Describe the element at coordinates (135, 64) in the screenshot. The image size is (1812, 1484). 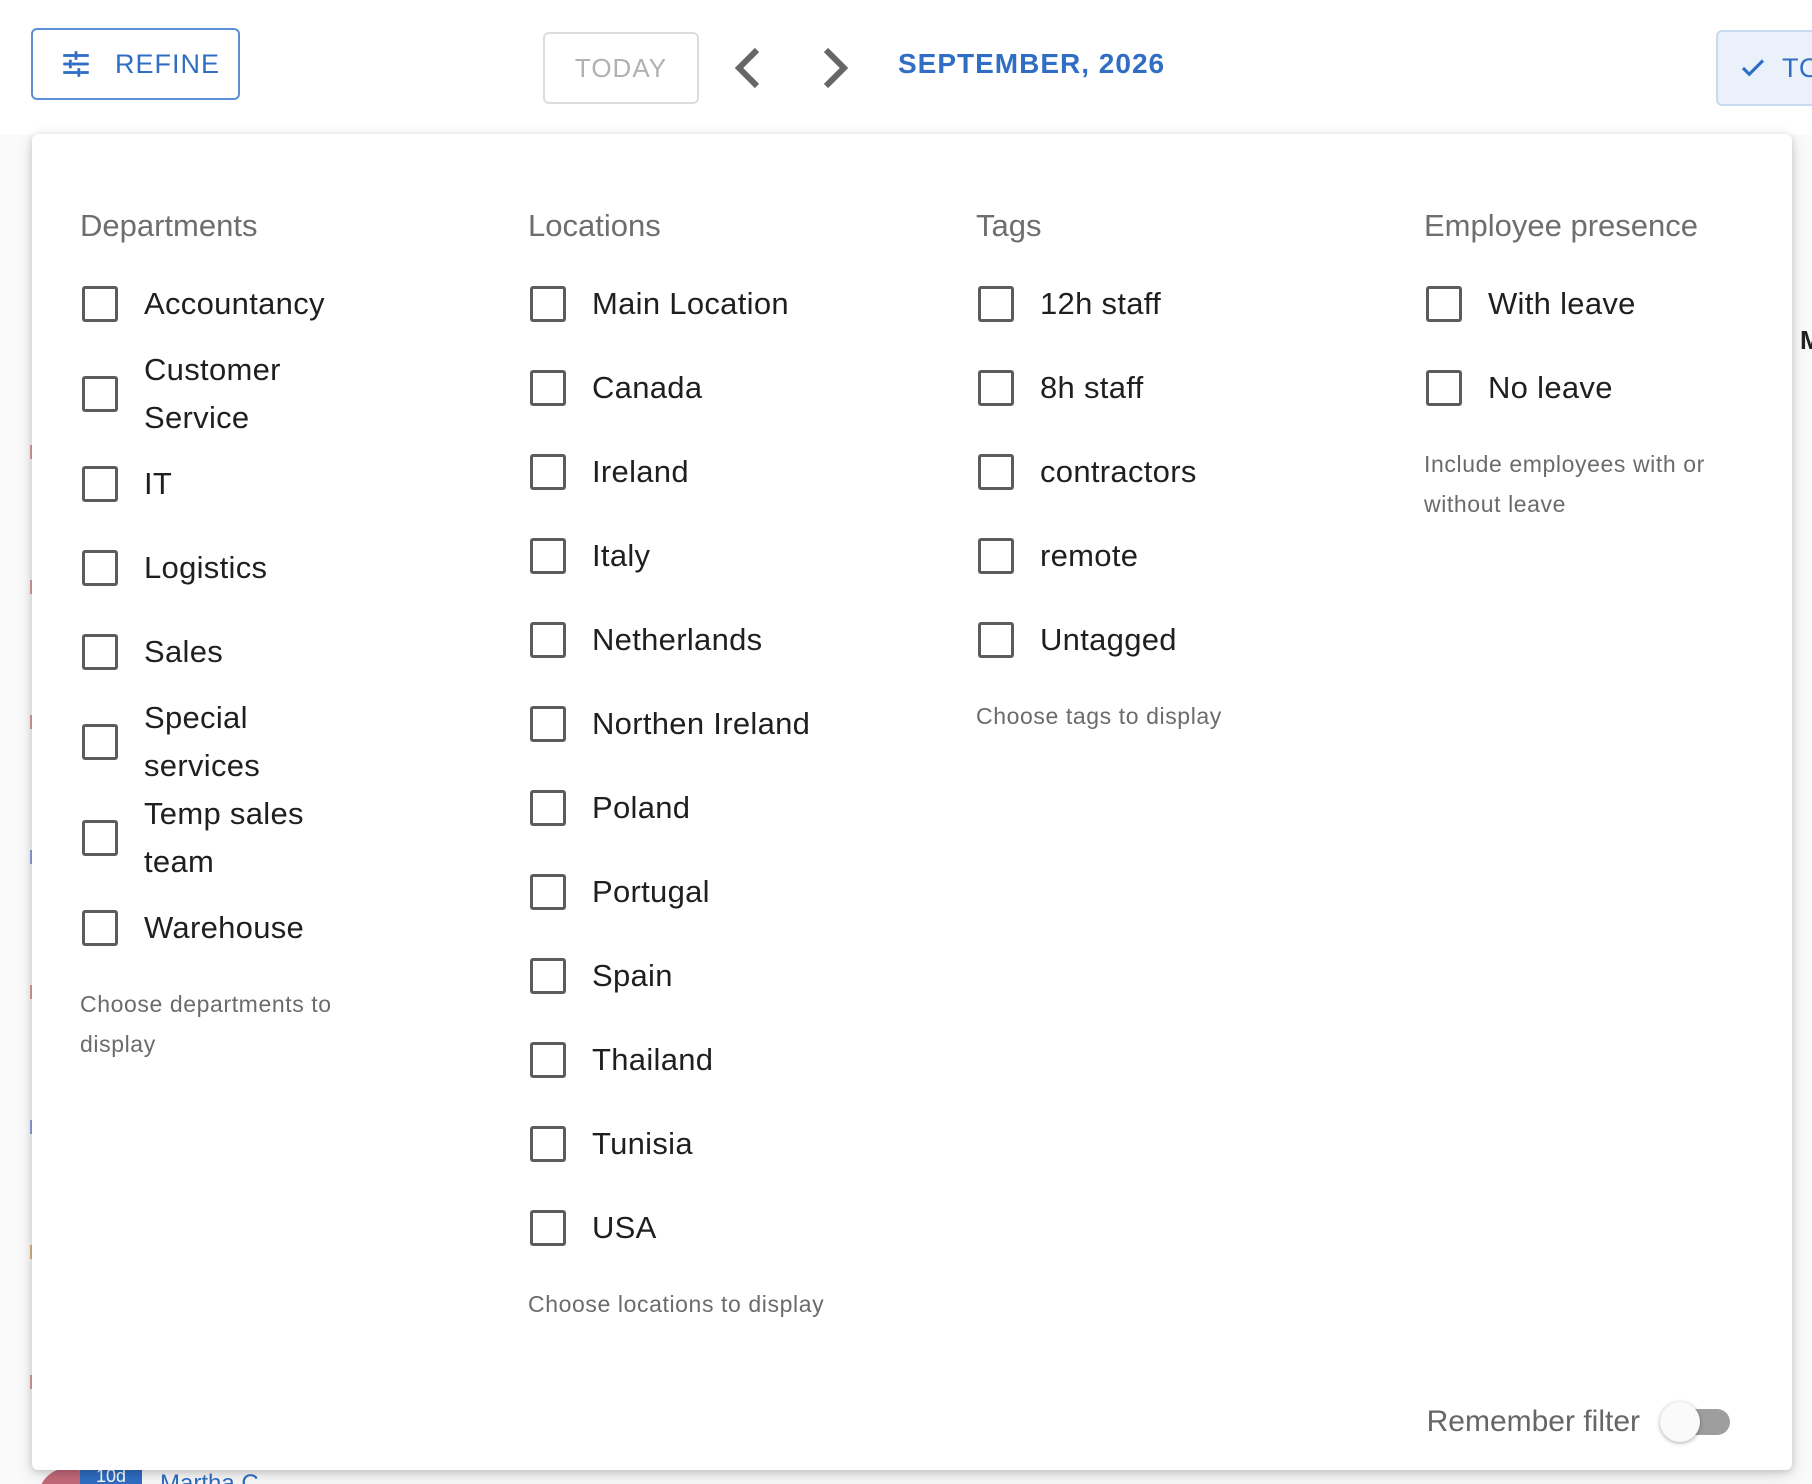
I see `refine-button: REFINE` at that location.